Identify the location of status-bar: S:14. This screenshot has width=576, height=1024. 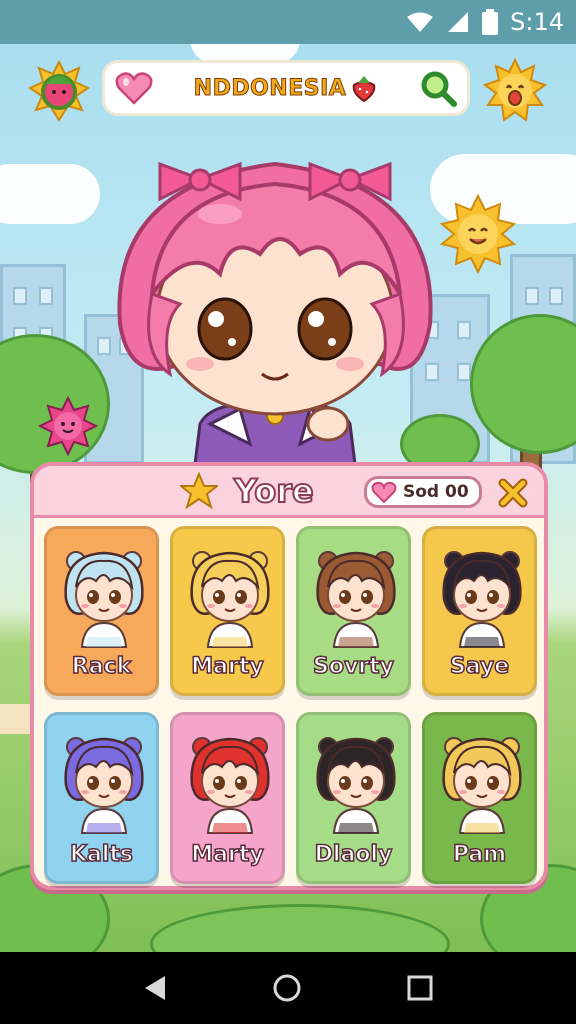
(288, 22).